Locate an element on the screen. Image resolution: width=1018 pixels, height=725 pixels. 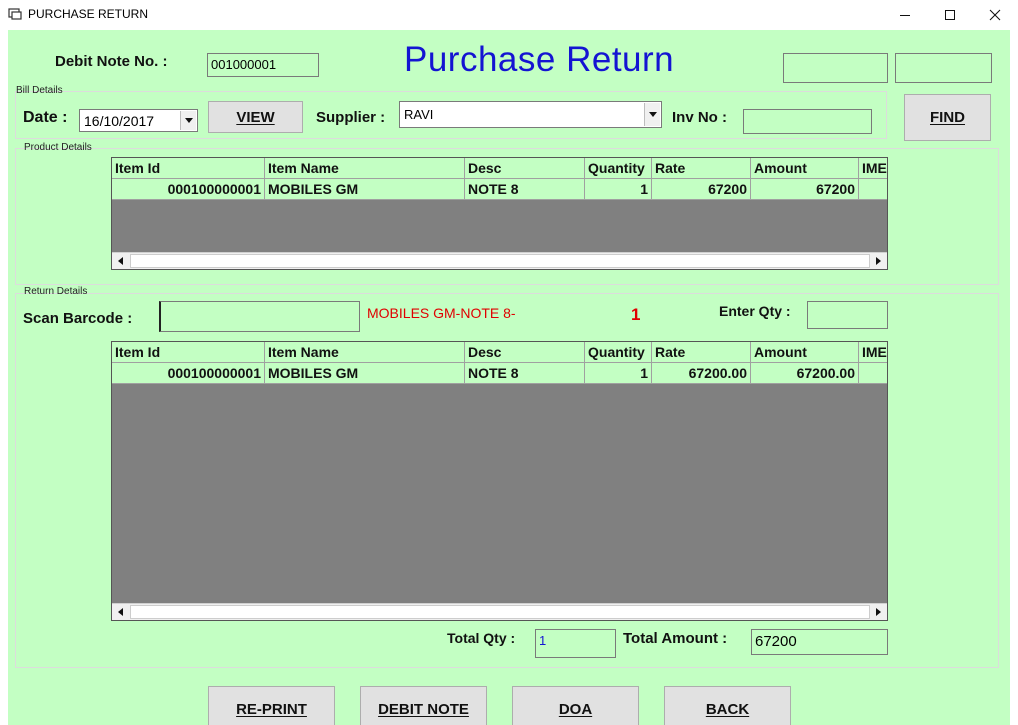
debit-note-label: Debit Note No. : is located at coordinates (111, 61).